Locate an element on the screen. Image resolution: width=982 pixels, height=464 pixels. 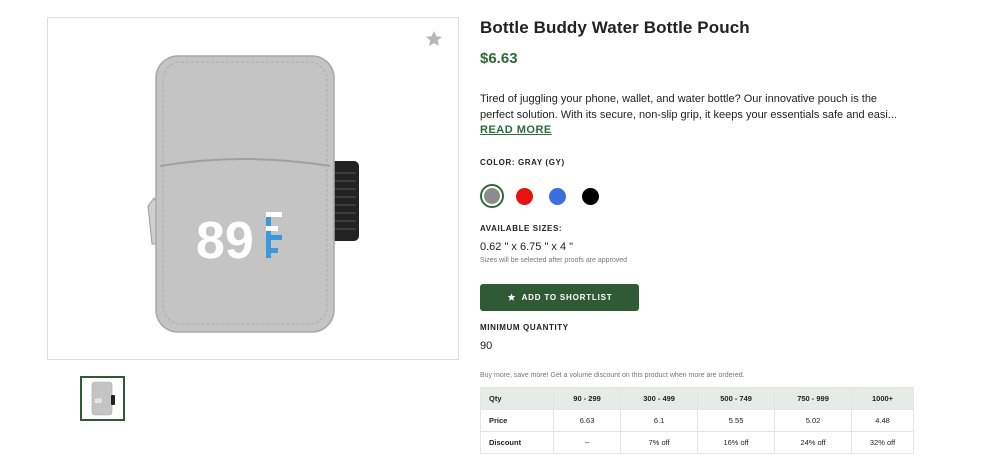
shortlist-label: ADD TO SHORTLIST is located at coordinates (567, 297).